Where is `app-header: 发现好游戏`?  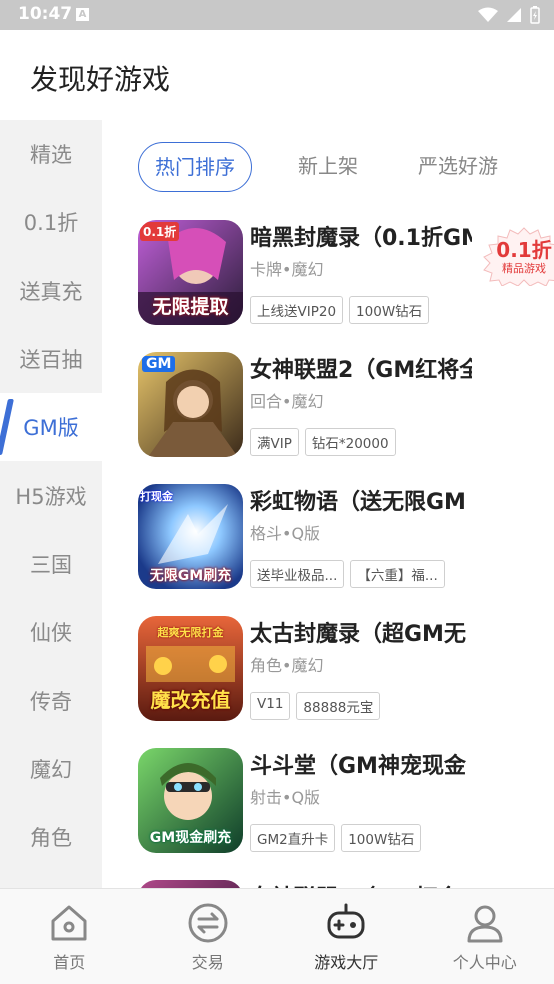
app-header: 发现好游戏 is located at coordinates (277, 75).